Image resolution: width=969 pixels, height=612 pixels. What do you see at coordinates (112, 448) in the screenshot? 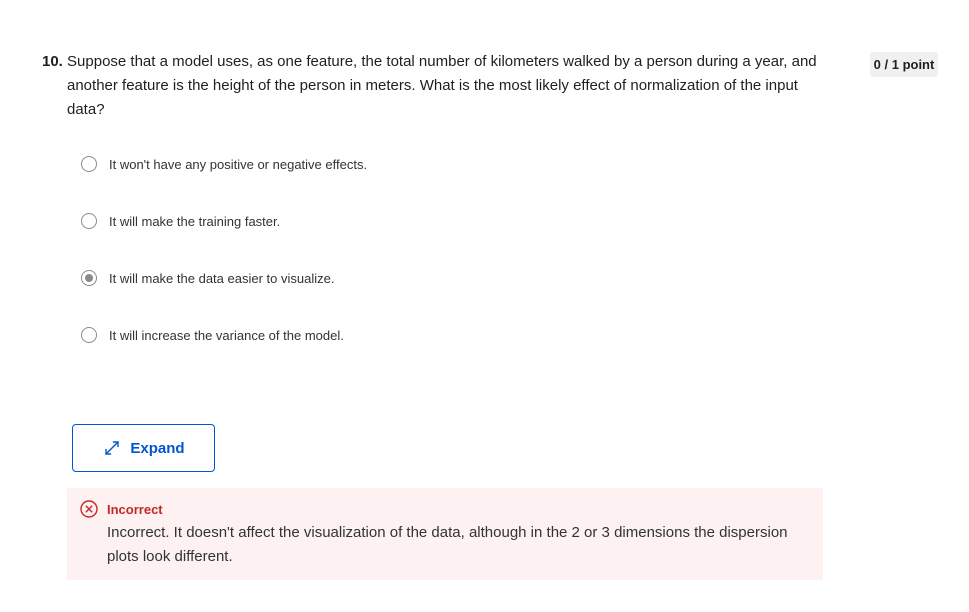
I see `expand-arrows-icon` at bounding box center [112, 448].